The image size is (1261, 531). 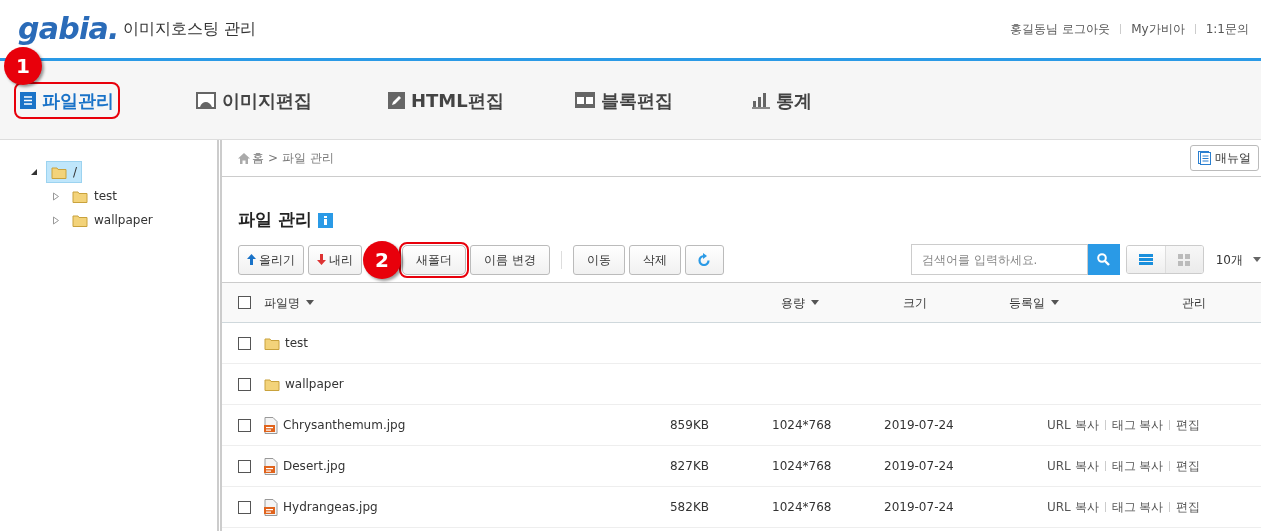 What do you see at coordinates (244, 158) in the screenshot?
I see `home-icon` at bounding box center [244, 158].